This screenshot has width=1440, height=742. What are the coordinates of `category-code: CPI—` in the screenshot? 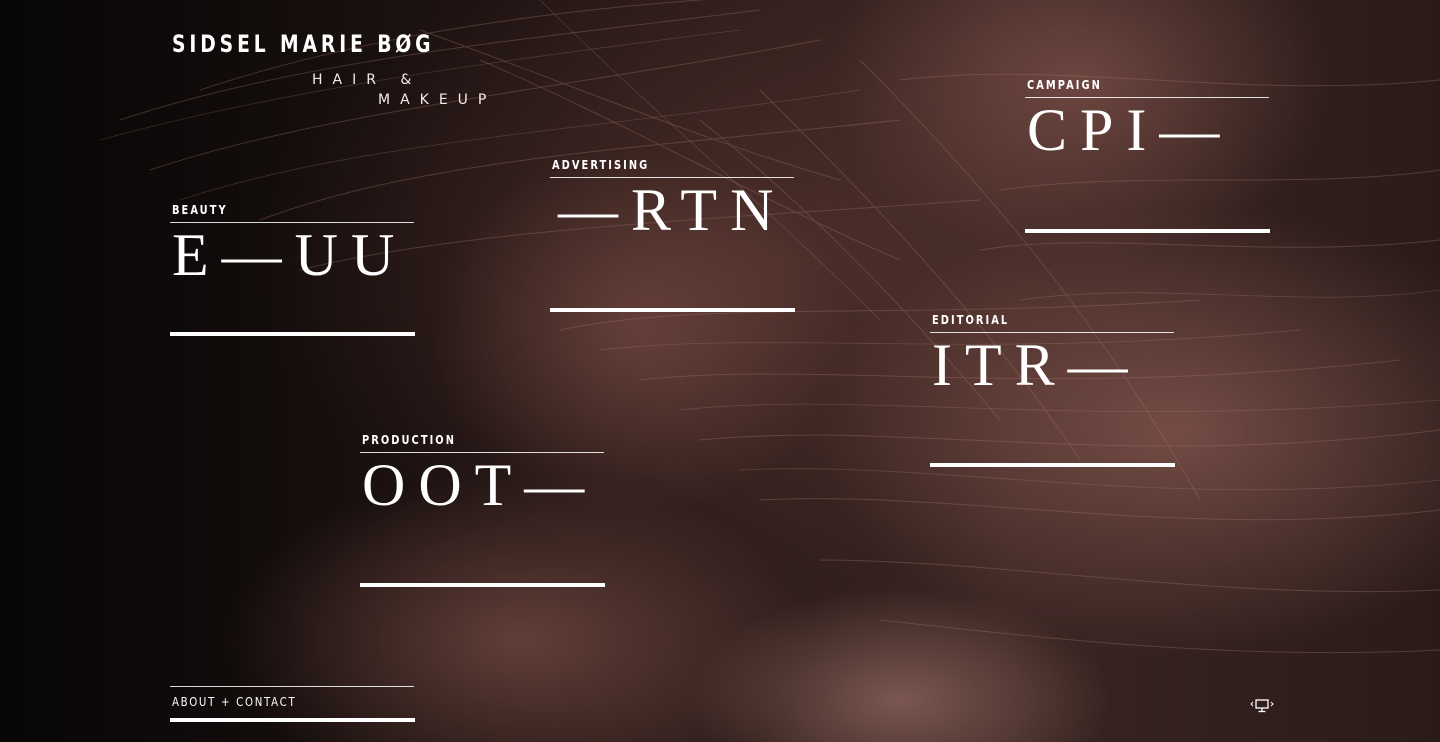 It's located at (1130, 130).